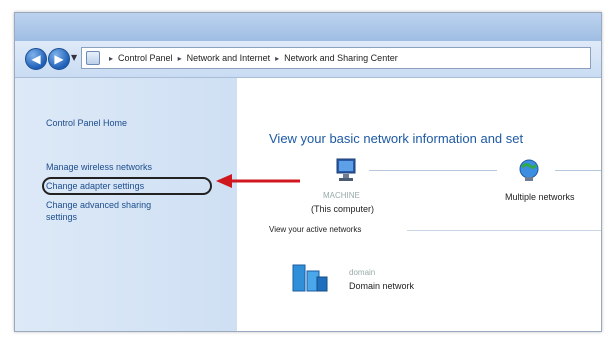 The width and height of the screenshot is (613, 344). Describe the element at coordinates (529, 170) in the screenshot. I see `network-icon` at that location.